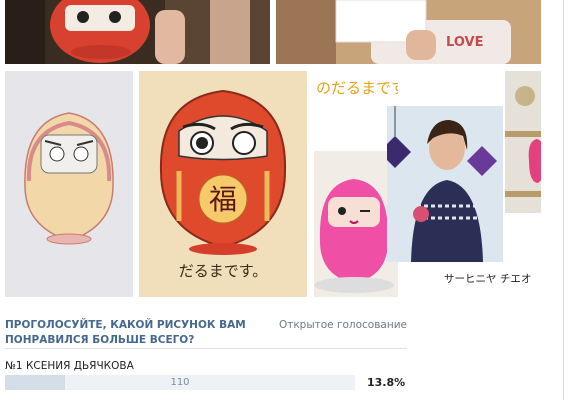 Image resolution: width=571 pixels, height=400 pixels. I want to click on daruma-caption: だるまです。, so click(223, 271).